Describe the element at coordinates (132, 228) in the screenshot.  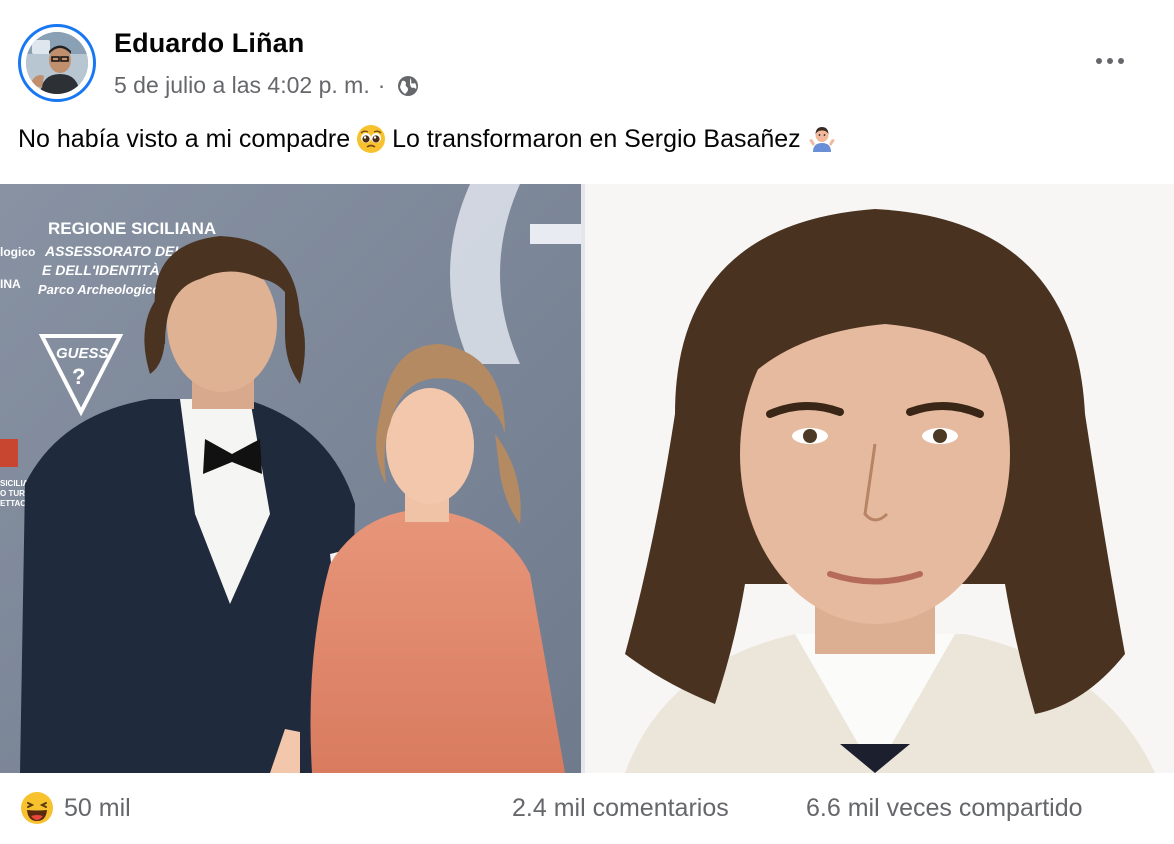
I see `backdrop-text-1: REGIONE SICILIANA` at that location.